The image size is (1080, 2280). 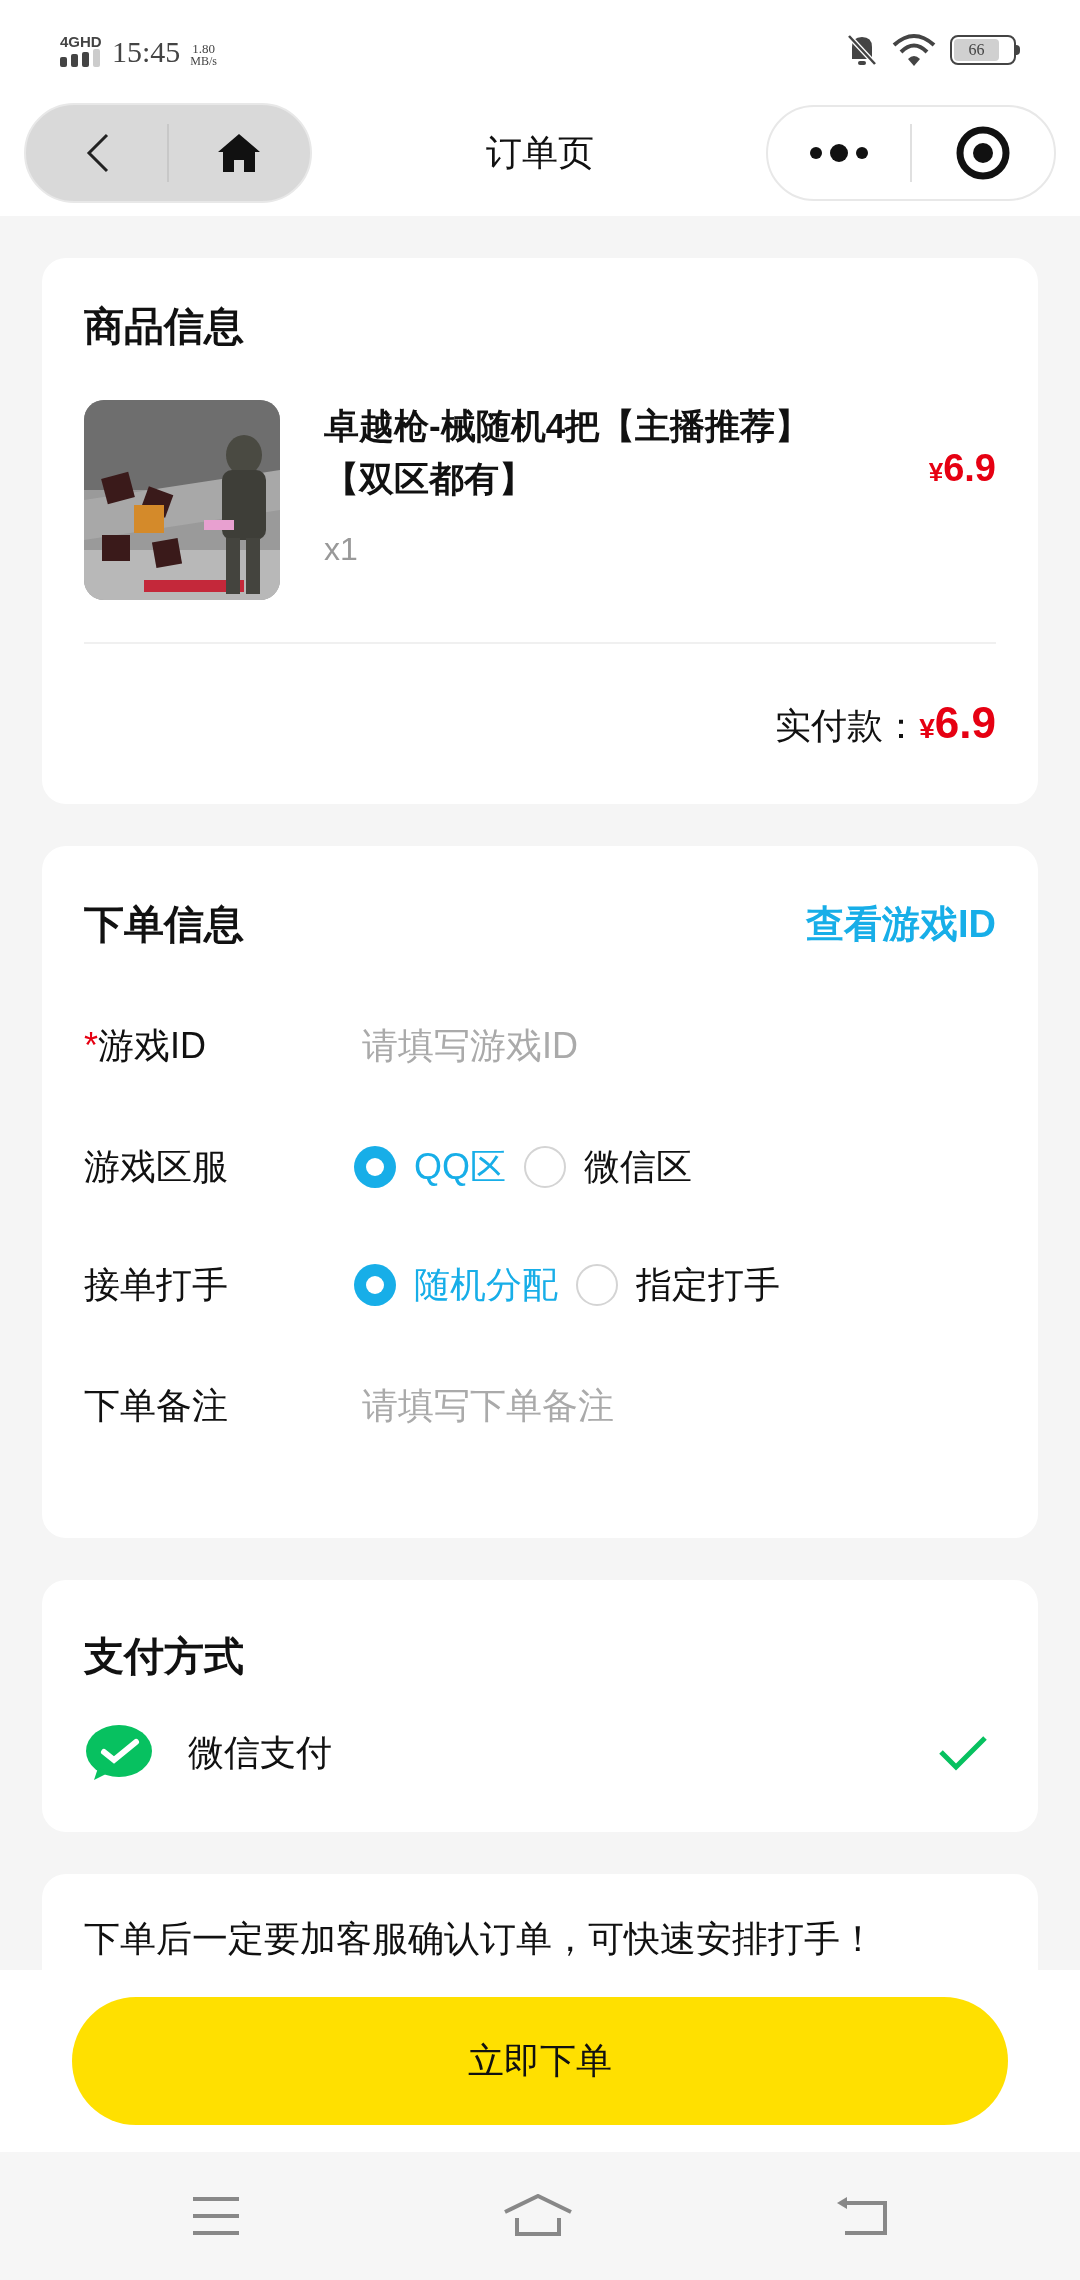 I want to click on field-label: 游戏ID, so click(x=152, y=1046).